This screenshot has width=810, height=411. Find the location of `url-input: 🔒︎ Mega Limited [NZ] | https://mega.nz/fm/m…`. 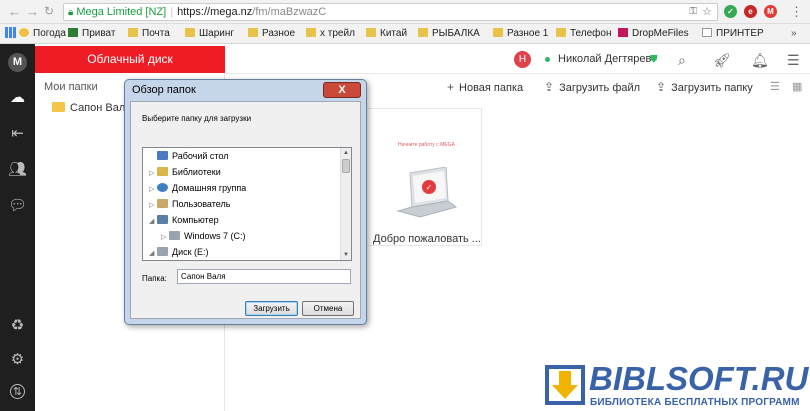

url-input: 🔒︎ Mega Limited [NZ] | https://mega.nz/fm/m… is located at coordinates (390, 12).